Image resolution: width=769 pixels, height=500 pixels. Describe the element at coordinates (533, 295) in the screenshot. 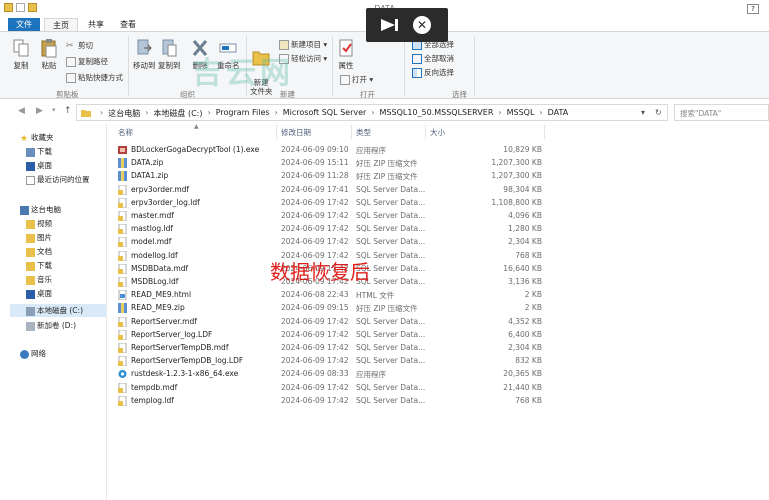

I see `file-size: 2 KB` at that location.